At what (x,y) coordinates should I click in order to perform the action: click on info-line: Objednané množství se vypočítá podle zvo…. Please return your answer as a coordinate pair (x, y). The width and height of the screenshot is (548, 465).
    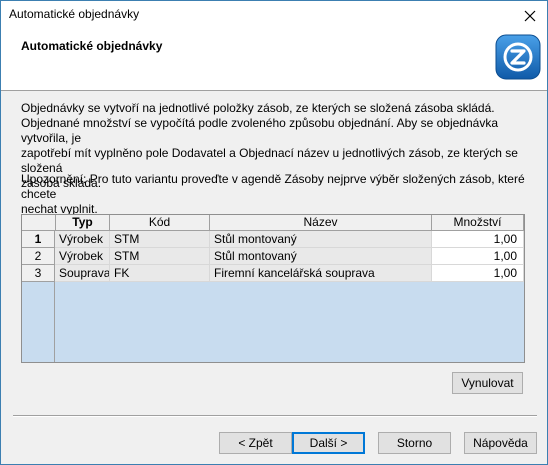
    Looking at the image, I should click on (259, 130).